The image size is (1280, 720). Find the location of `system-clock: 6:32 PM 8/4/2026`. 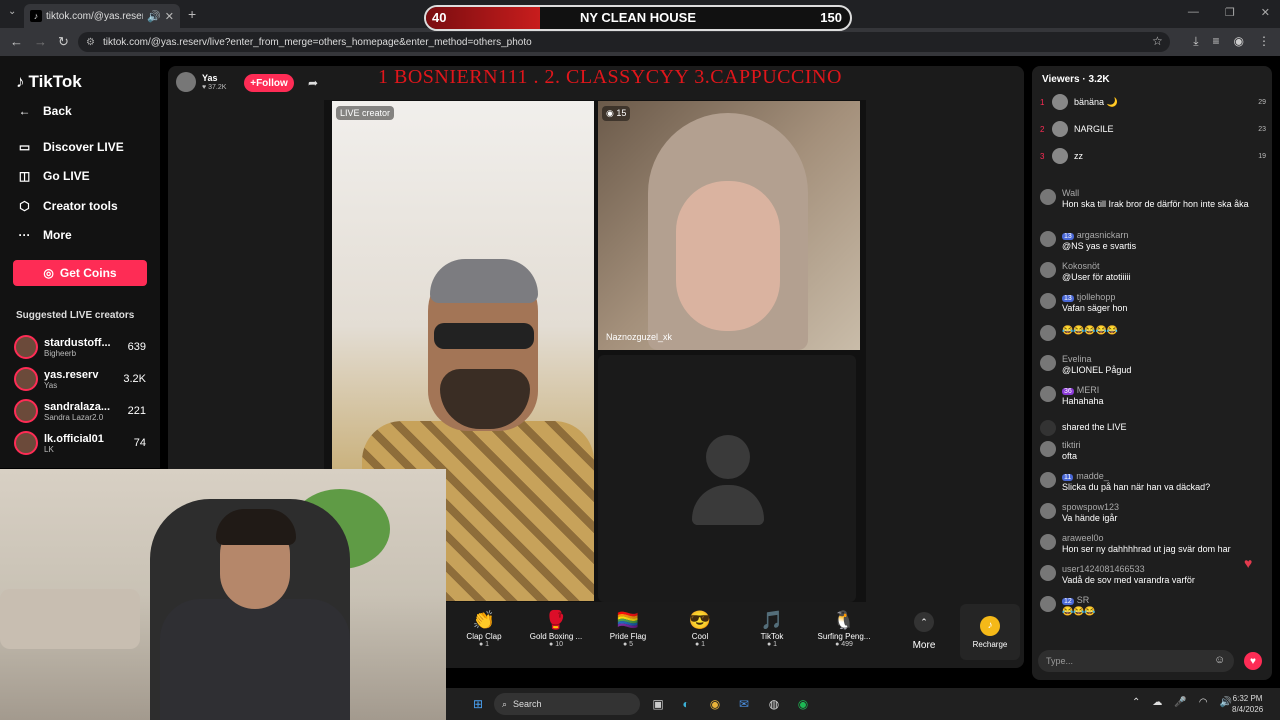

system-clock: 6:32 PM 8/4/2026 is located at coordinates (1247, 704).